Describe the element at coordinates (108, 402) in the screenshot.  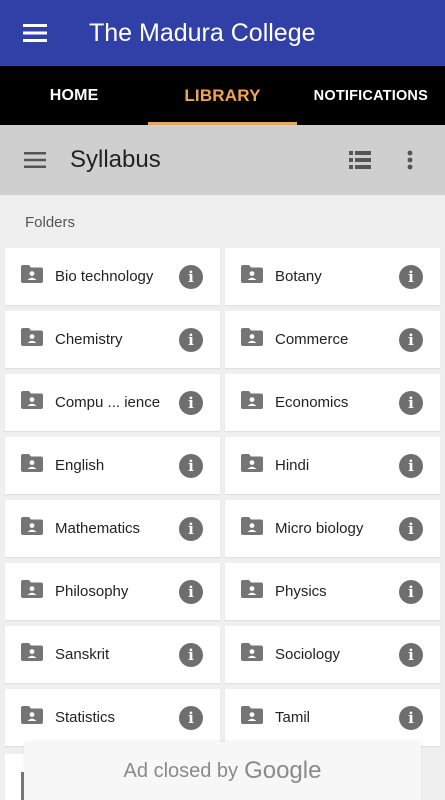
I see `folder-label: Compu ... ience` at that location.